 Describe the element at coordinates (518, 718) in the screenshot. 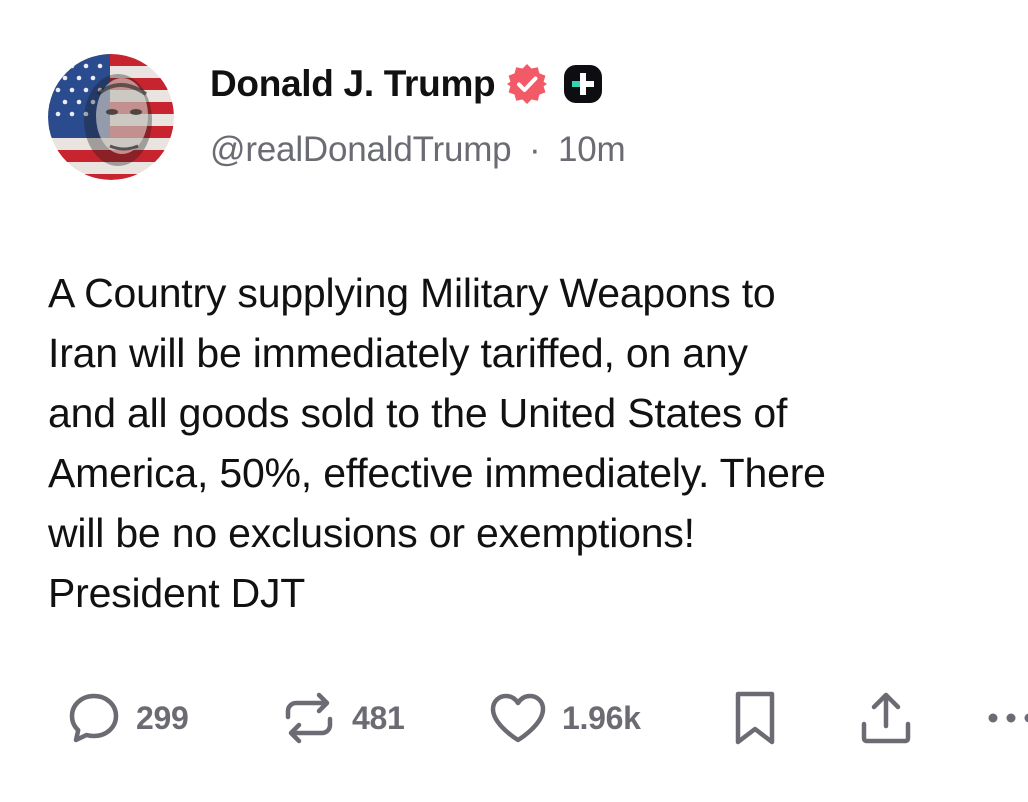

I see `heart-icon` at that location.